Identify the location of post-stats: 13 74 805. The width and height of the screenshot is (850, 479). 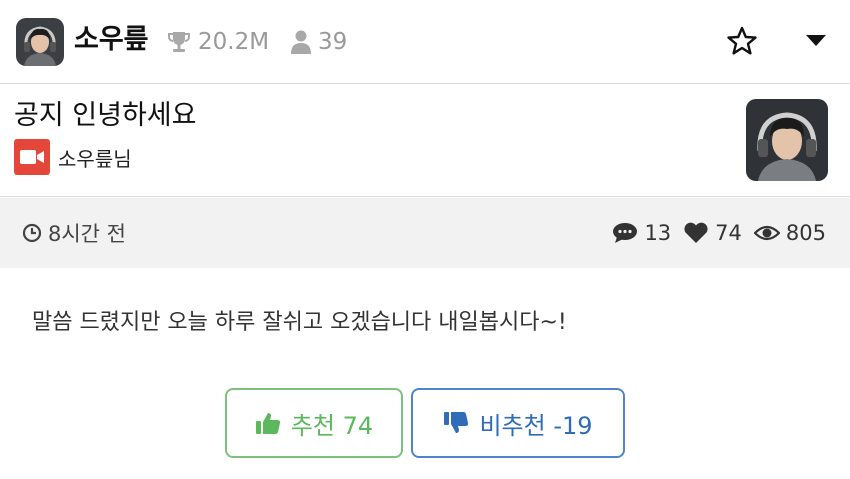
(713, 233).